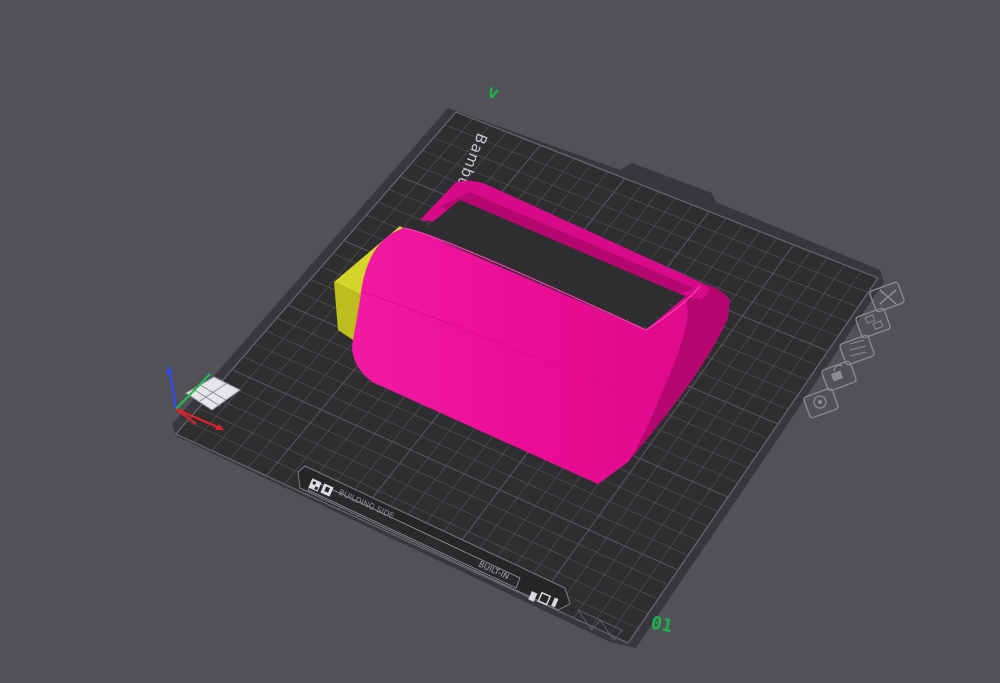  Describe the element at coordinates (493, 92) in the screenshot. I see `plate-corner-marker: v` at that location.